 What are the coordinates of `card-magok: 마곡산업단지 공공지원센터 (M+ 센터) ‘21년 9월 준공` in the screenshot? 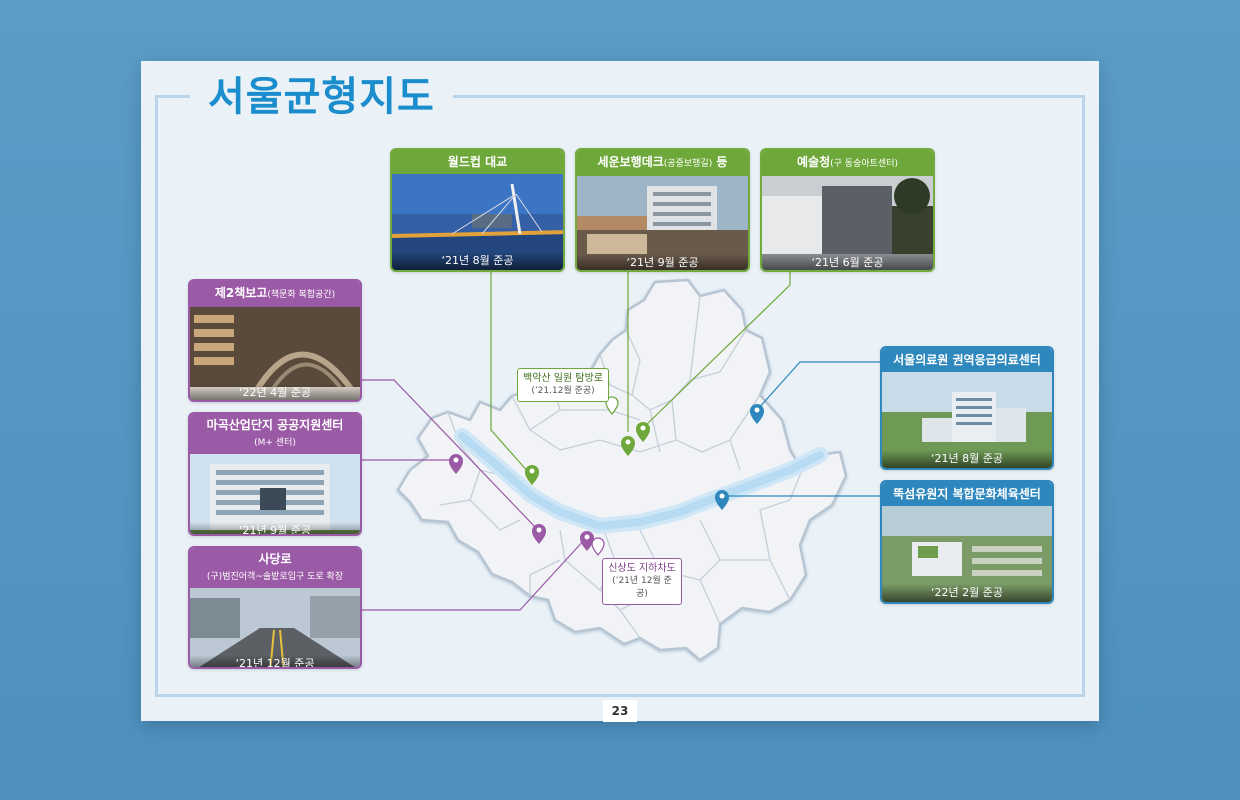 It's located at (275, 474).